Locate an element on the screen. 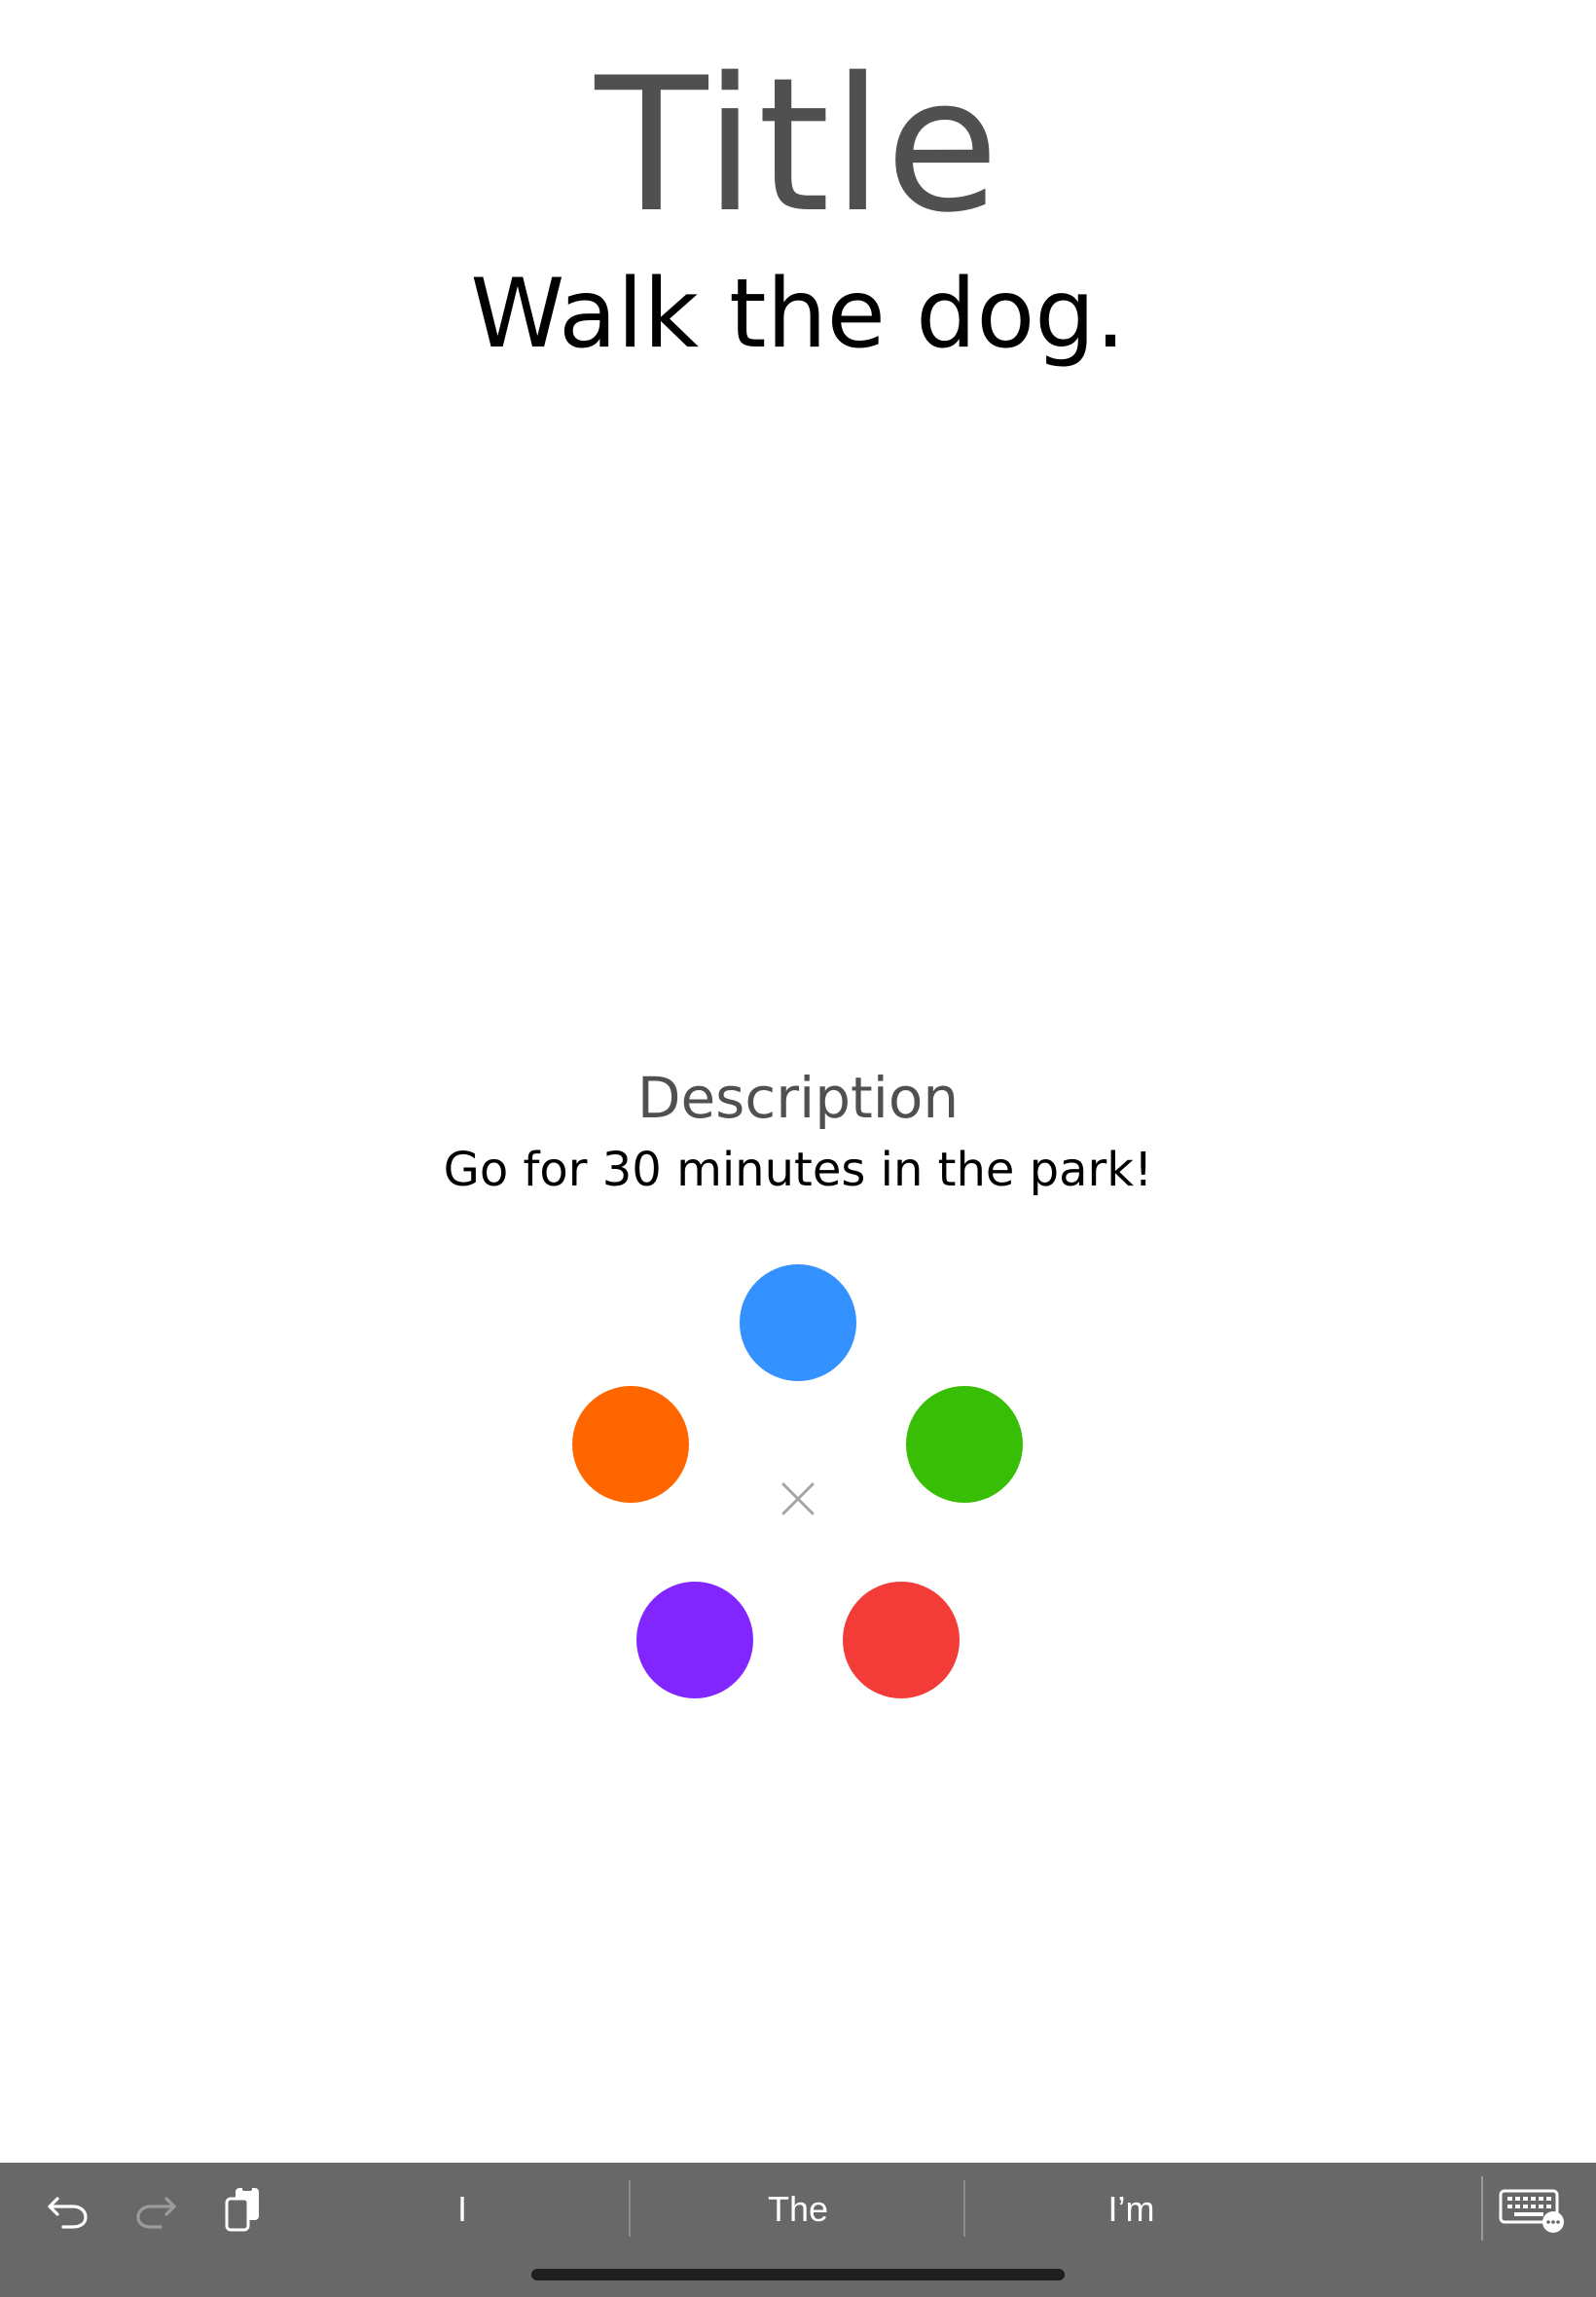  suggestion-2: The is located at coordinates (798, 2209).